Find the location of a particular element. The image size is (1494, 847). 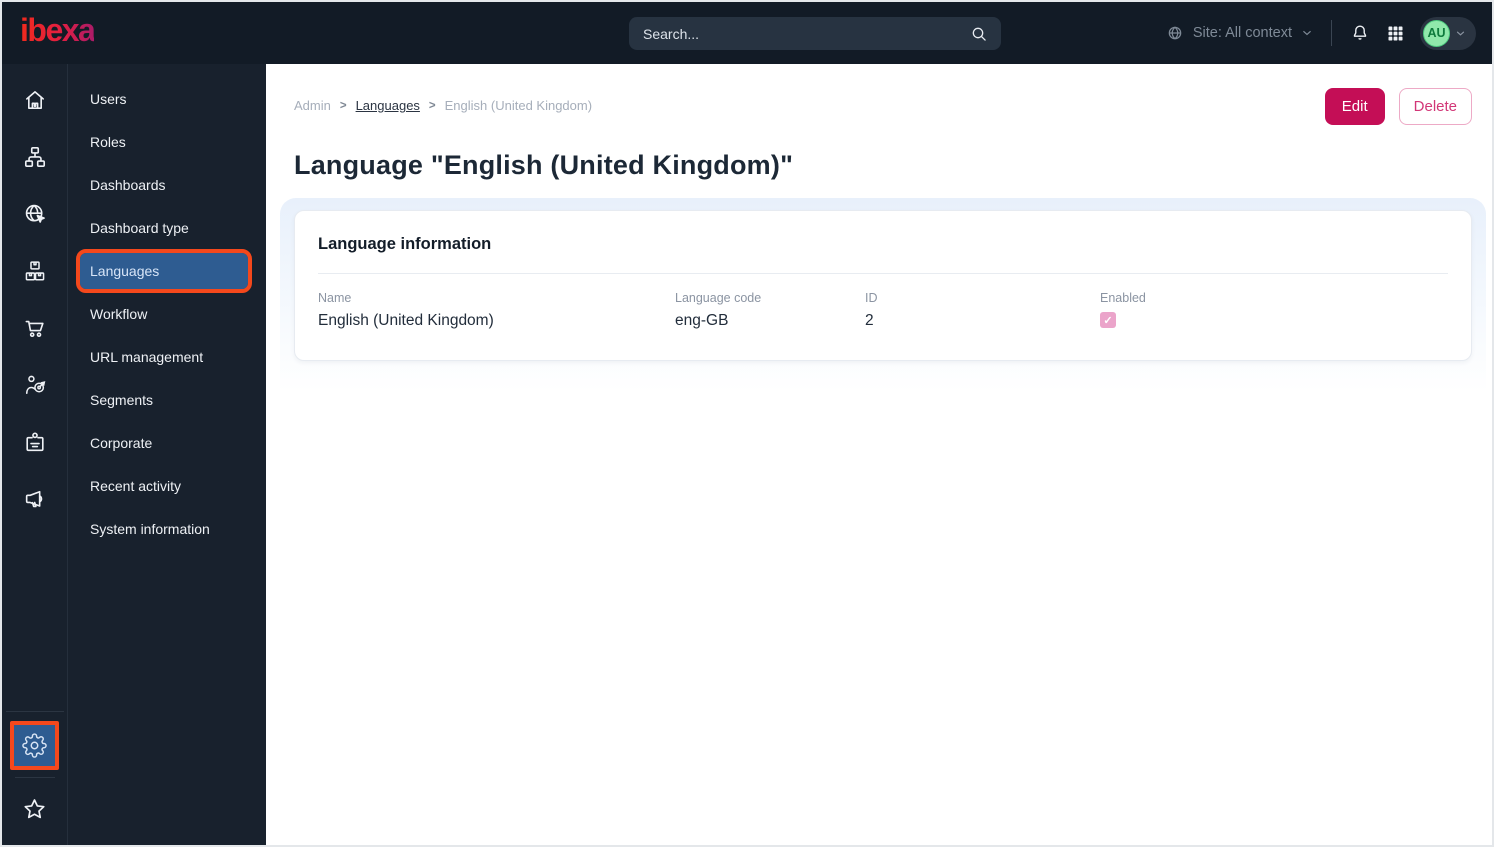

globe-icon is located at coordinates (1175, 33).